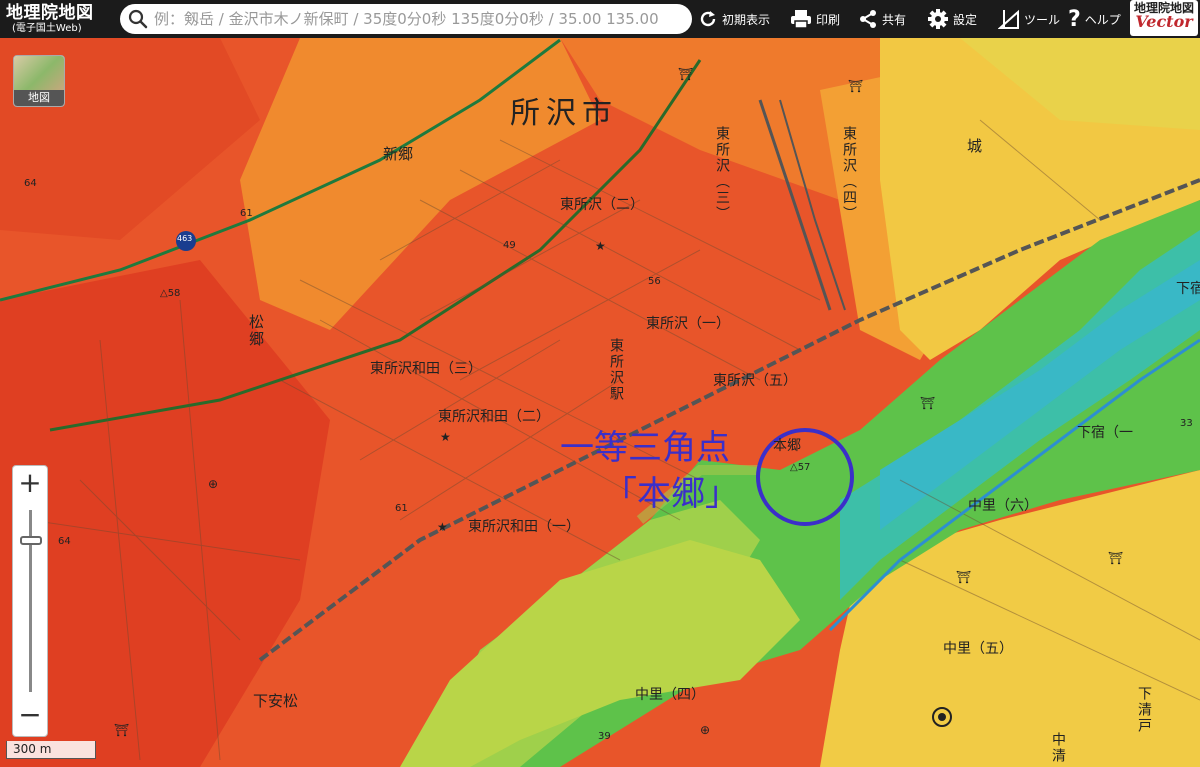 The width and height of the screenshot is (1200, 767). I want to click on place-nakakiyo: 中清, so click(1058, 748).